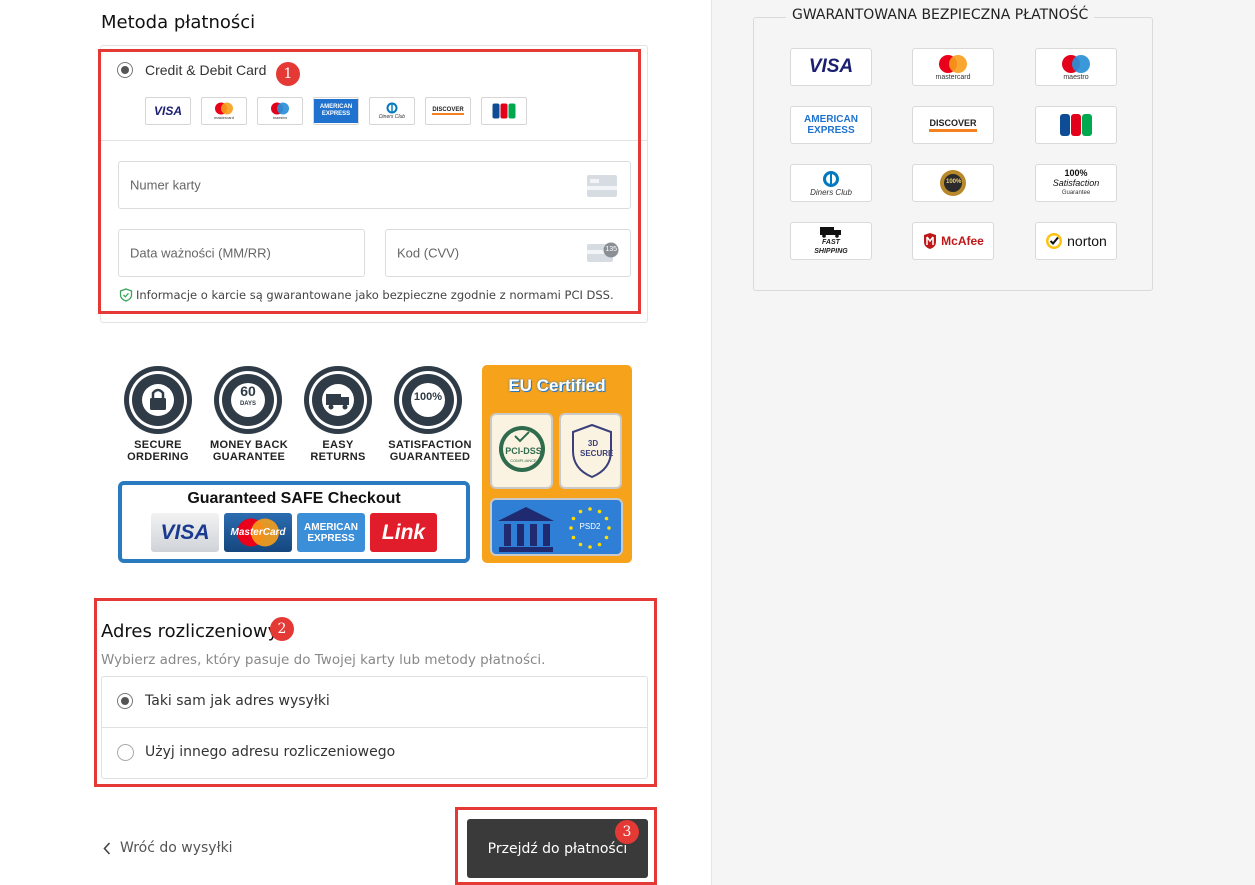  I want to click on card-brand-maestro: maestro, so click(280, 111).